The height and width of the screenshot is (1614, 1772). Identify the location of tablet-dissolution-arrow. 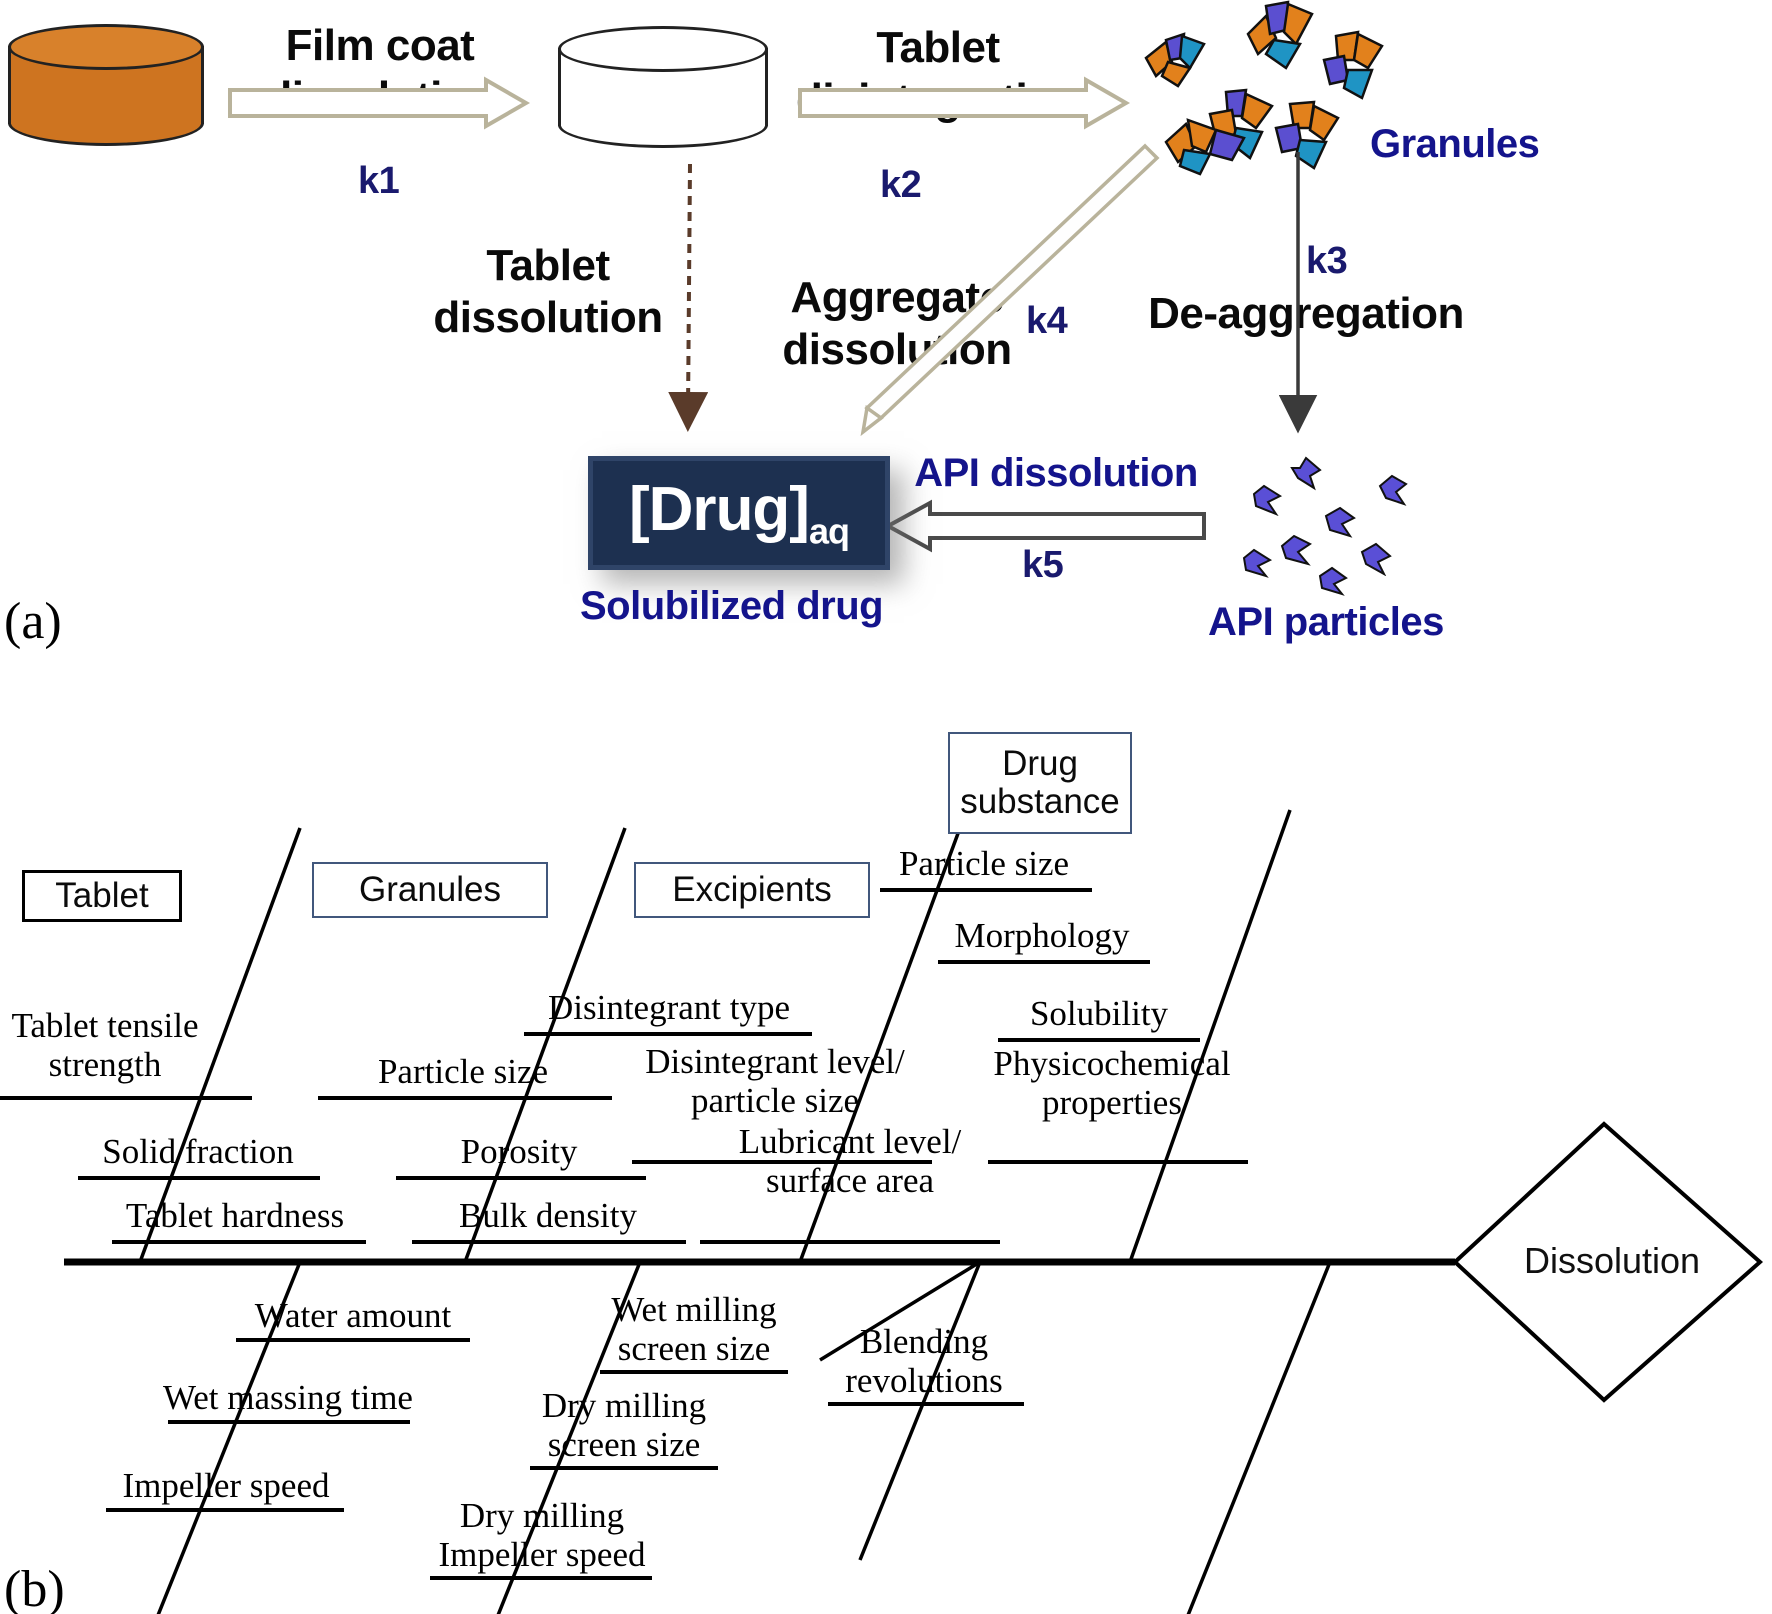
(688, 297).